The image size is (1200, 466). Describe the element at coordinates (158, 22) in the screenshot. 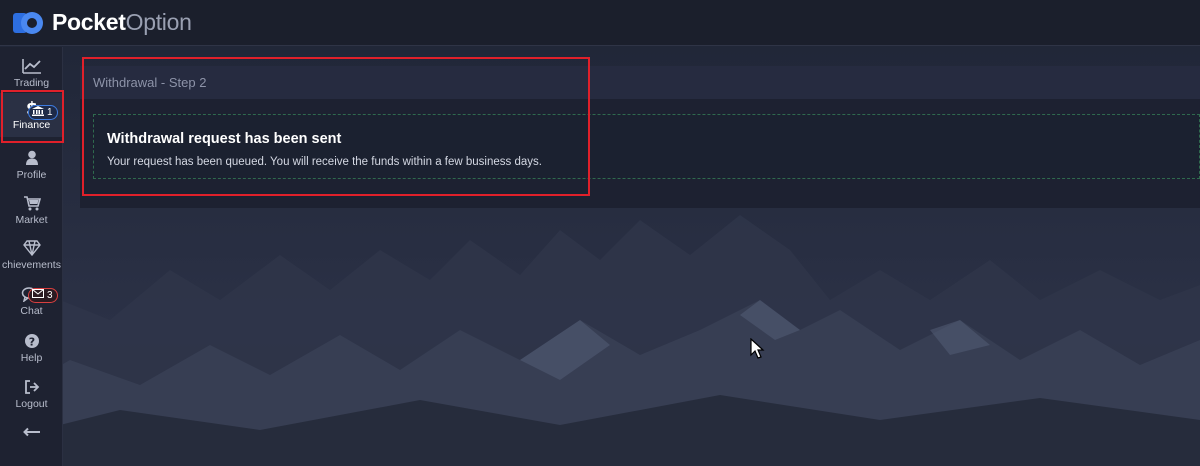

I see `brand-name-light: Option` at that location.